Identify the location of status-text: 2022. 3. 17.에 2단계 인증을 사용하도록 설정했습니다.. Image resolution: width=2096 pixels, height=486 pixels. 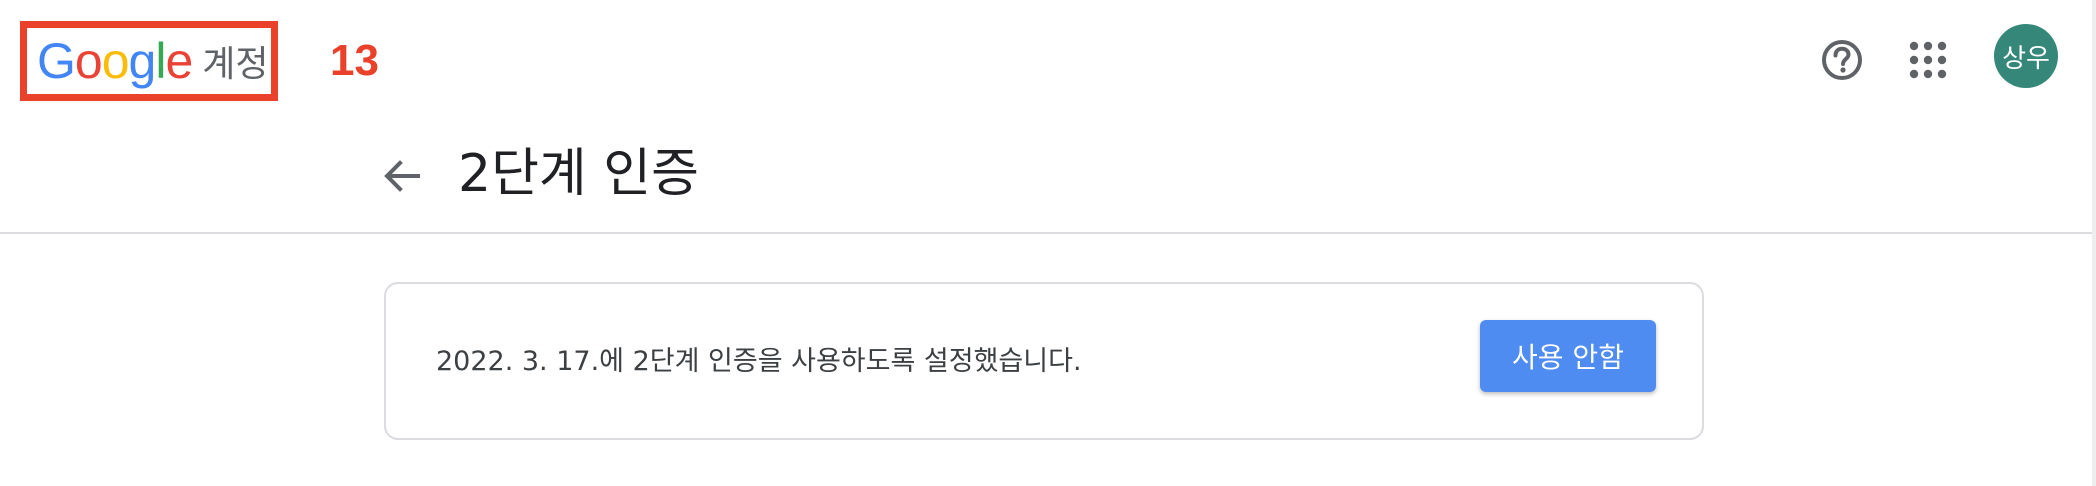
(759, 361).